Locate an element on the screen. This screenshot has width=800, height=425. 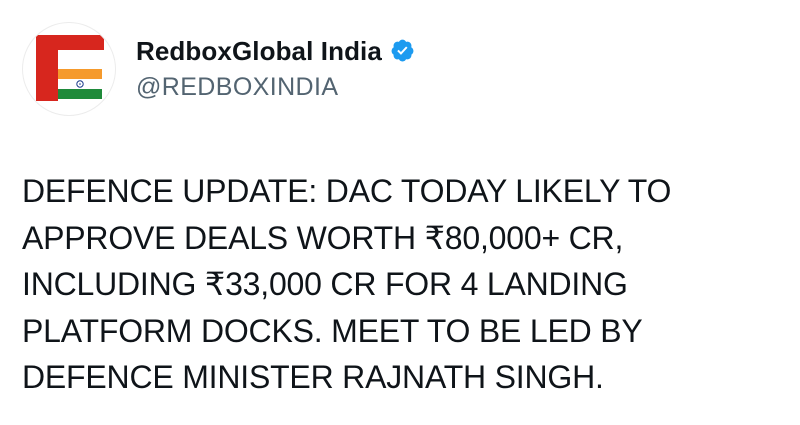
account-names: RedboxGlobal India @REDBOXINDIA is located at coordinates (275, 69).